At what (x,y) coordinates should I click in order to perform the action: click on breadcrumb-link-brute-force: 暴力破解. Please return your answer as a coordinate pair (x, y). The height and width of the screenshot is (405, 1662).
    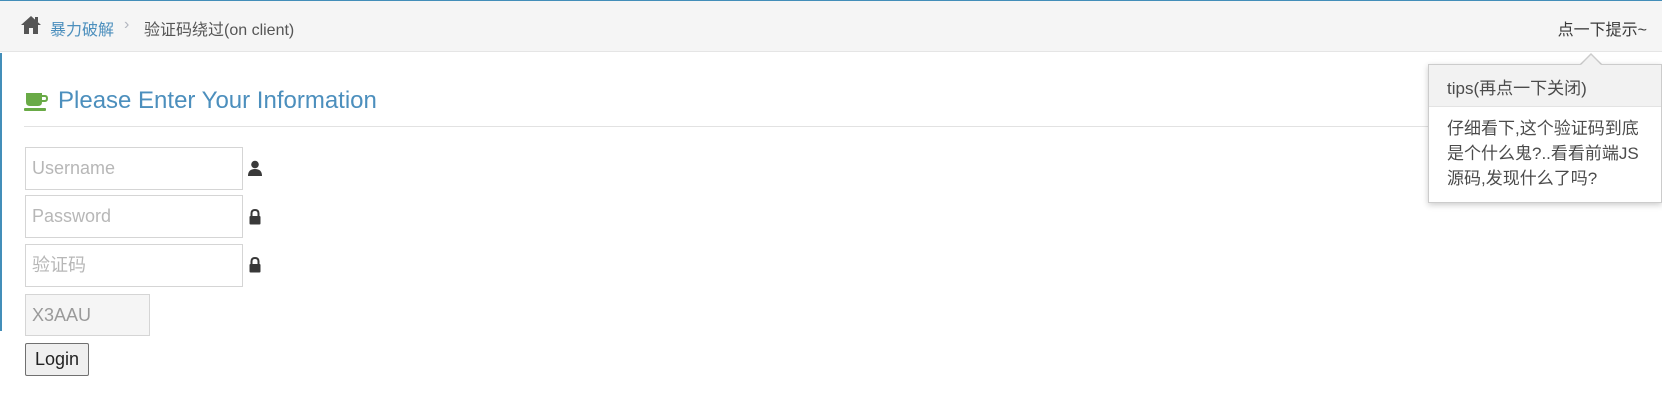
    Looking at the image, I should click on (82, 28).